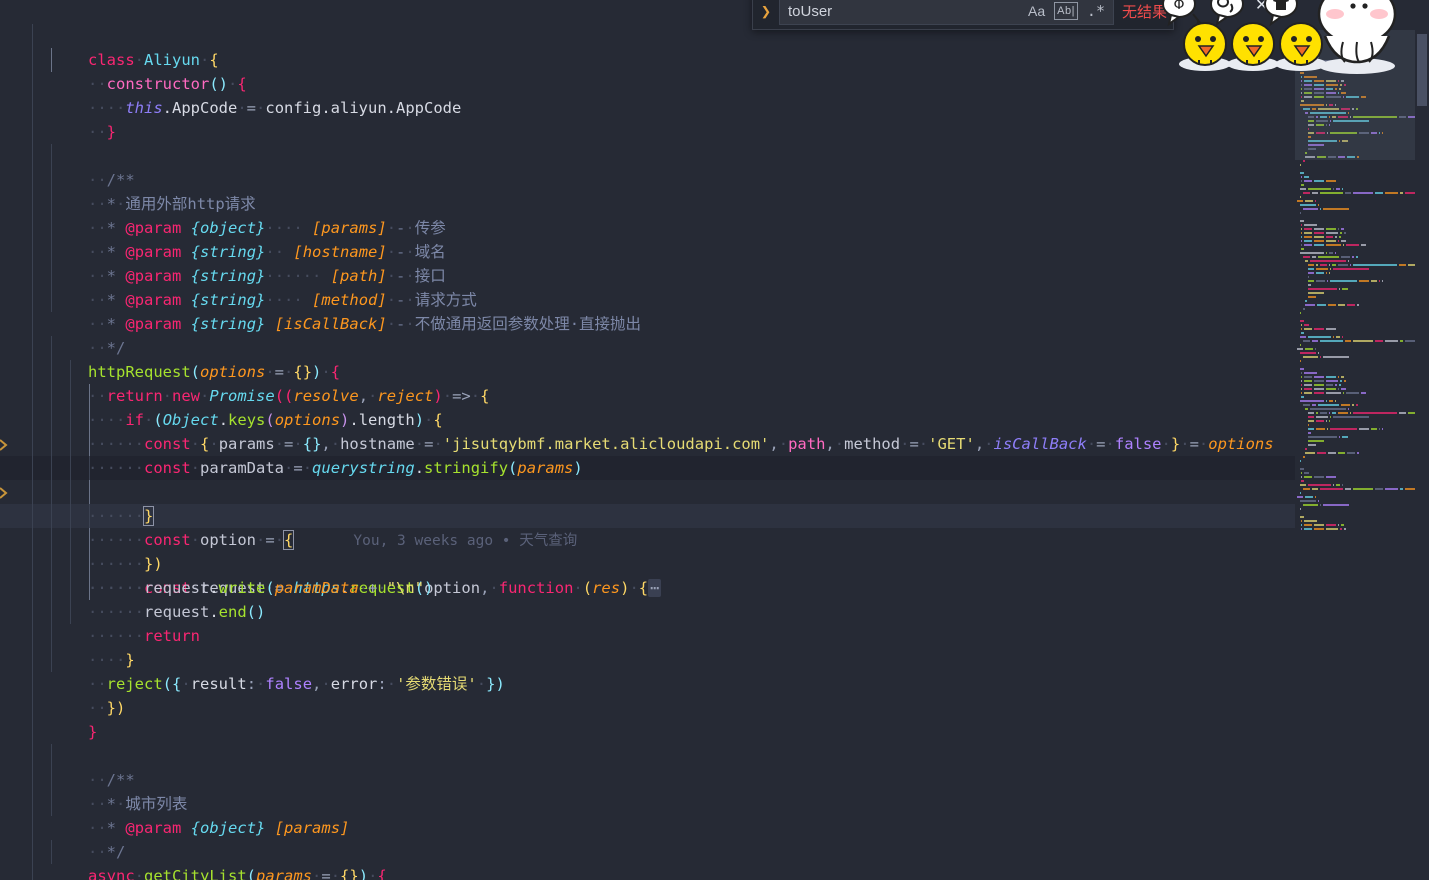 The image size is (1429, 880). What do you see at coordinates (714, 34) in the screenshot?
I see `code-line: class·Aliyun·{` at bounding box center [714, 34].